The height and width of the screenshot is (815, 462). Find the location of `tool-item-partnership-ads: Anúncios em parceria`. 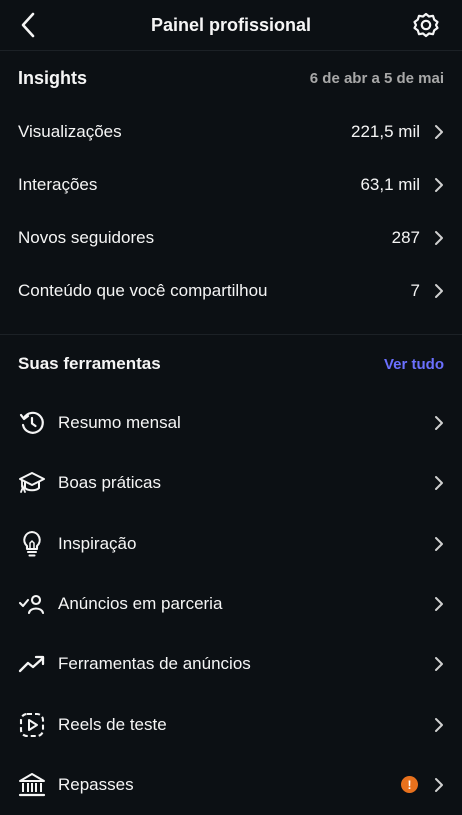

tool-item-partnership-ads: Anúncios em parceria is located at coordinates (231, 604).